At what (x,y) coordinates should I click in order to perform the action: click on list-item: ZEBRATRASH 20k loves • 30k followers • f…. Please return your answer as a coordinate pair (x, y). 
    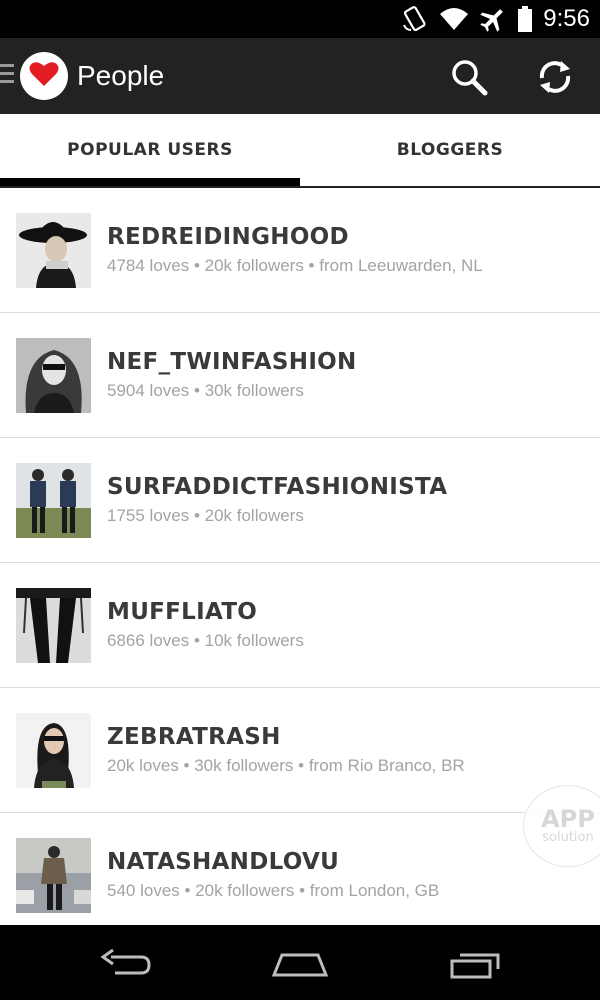
    Looking at the image, I should click on (300, 750).